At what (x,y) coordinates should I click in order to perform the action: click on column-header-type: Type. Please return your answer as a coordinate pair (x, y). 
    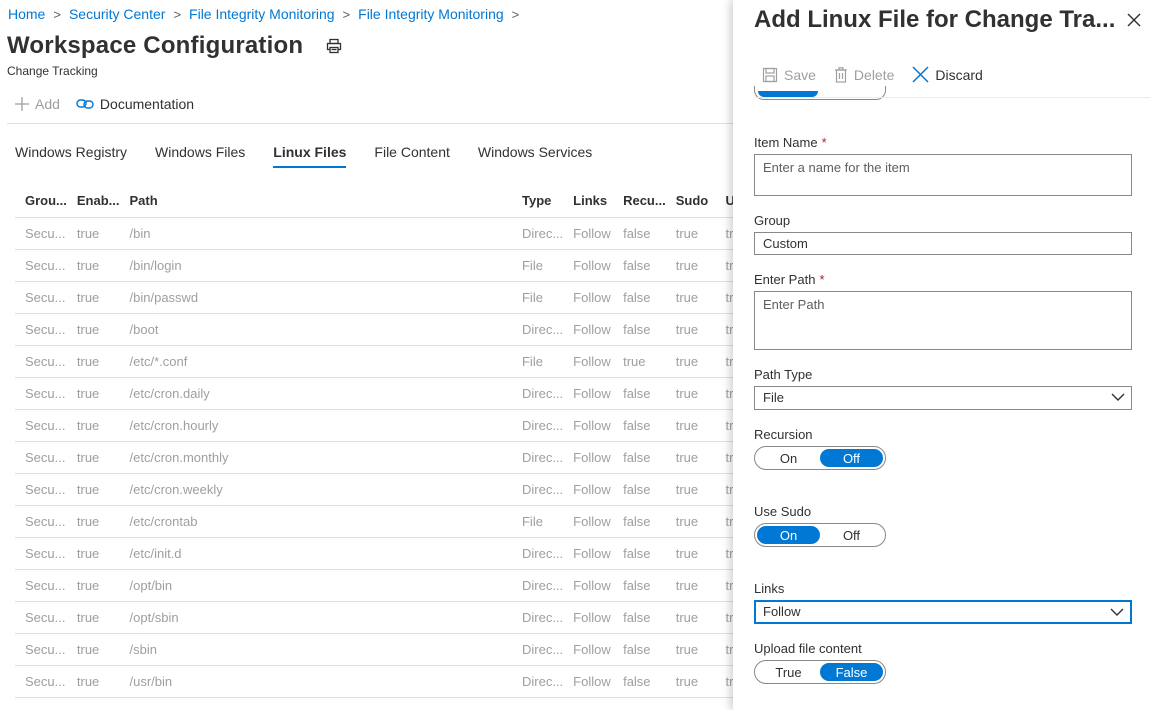
    Looking at the image, I should click on (537, 201).